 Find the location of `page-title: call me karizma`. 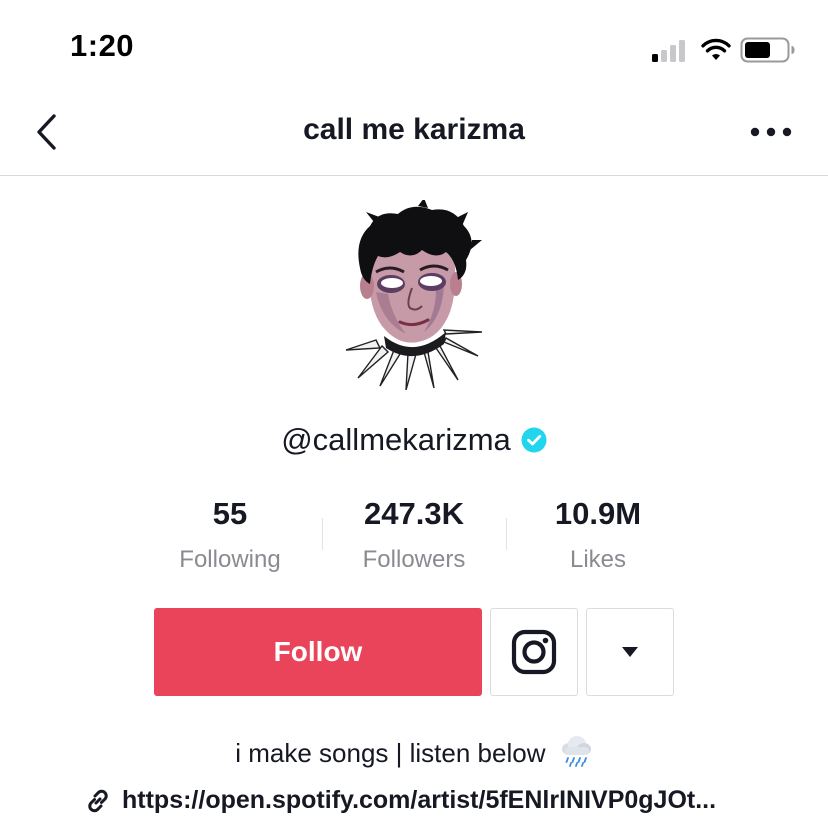

page-title: call me karizma is located at coordinates (414, 129).